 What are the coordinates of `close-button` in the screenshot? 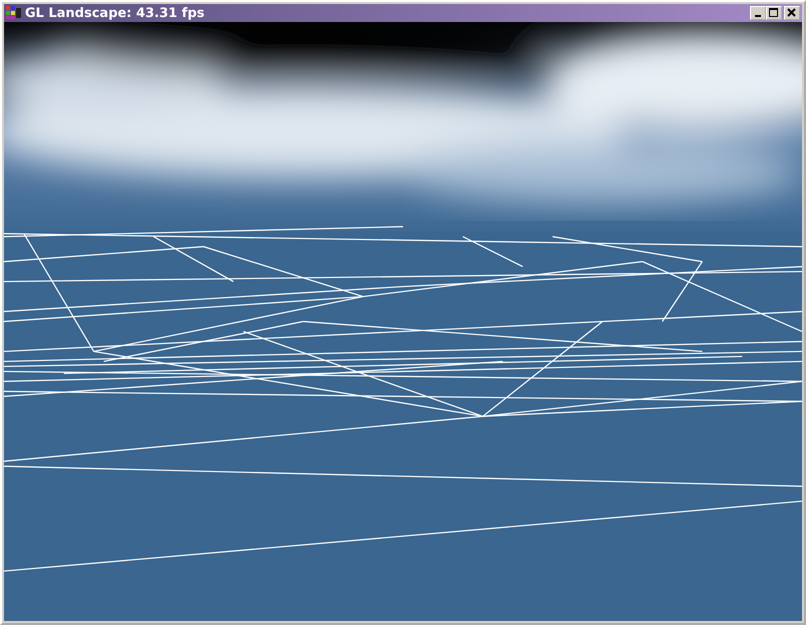 It's located at (792, 13).